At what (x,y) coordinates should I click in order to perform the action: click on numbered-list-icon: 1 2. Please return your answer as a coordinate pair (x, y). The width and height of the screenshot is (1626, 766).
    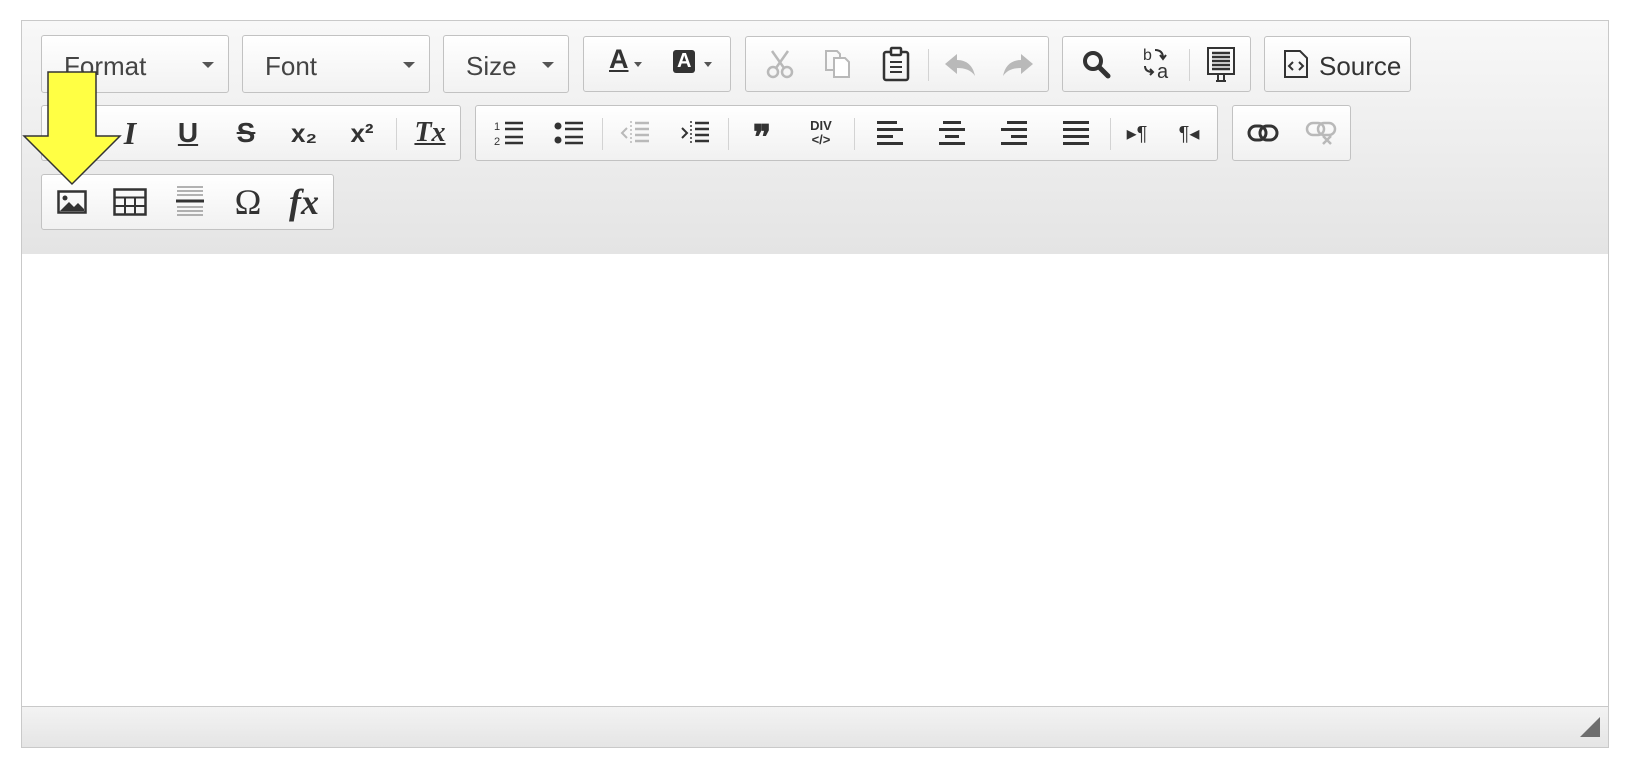
    Looking at the image, I should click on (508, 134).